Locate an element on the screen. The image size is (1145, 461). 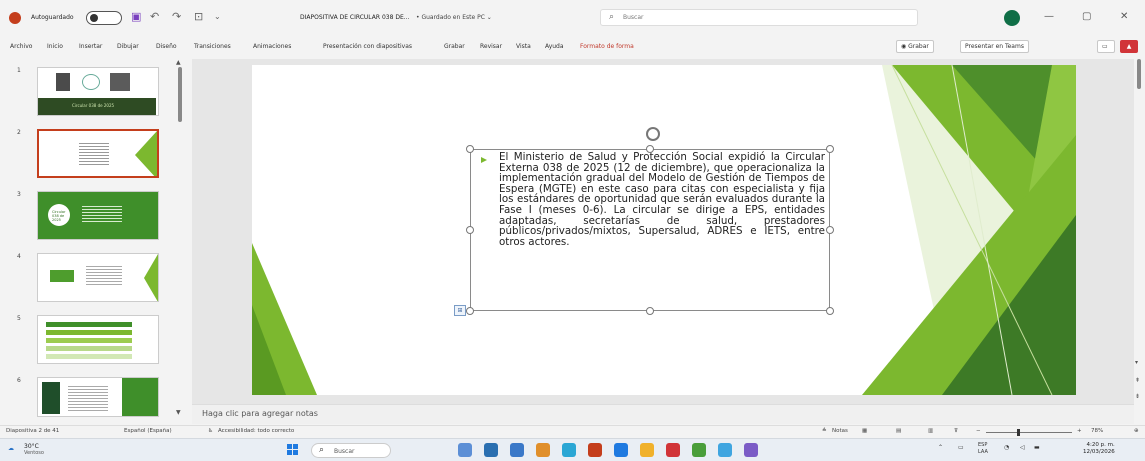
system-clock: 4:20 p. m. 12/03/2026 is located at coordinates (1099, 449).